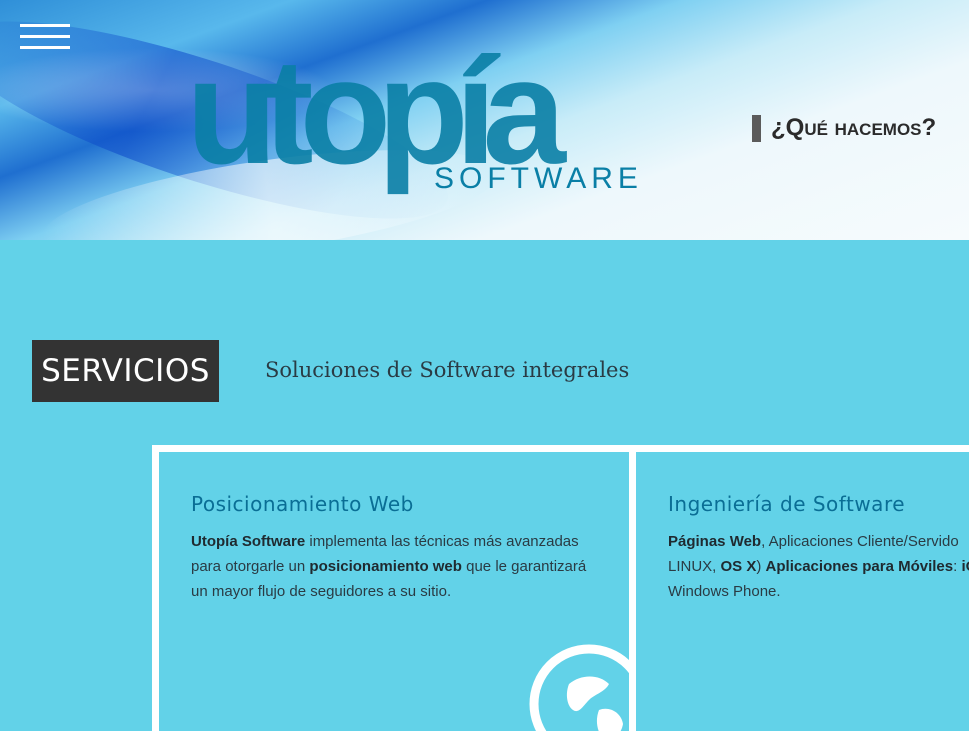 Image resolution: width=969 pixels, height=731 pixels. Describe the element at coordinates (125, 371) in the screenshot. I see `section-title: SERVICIOS` at that location.